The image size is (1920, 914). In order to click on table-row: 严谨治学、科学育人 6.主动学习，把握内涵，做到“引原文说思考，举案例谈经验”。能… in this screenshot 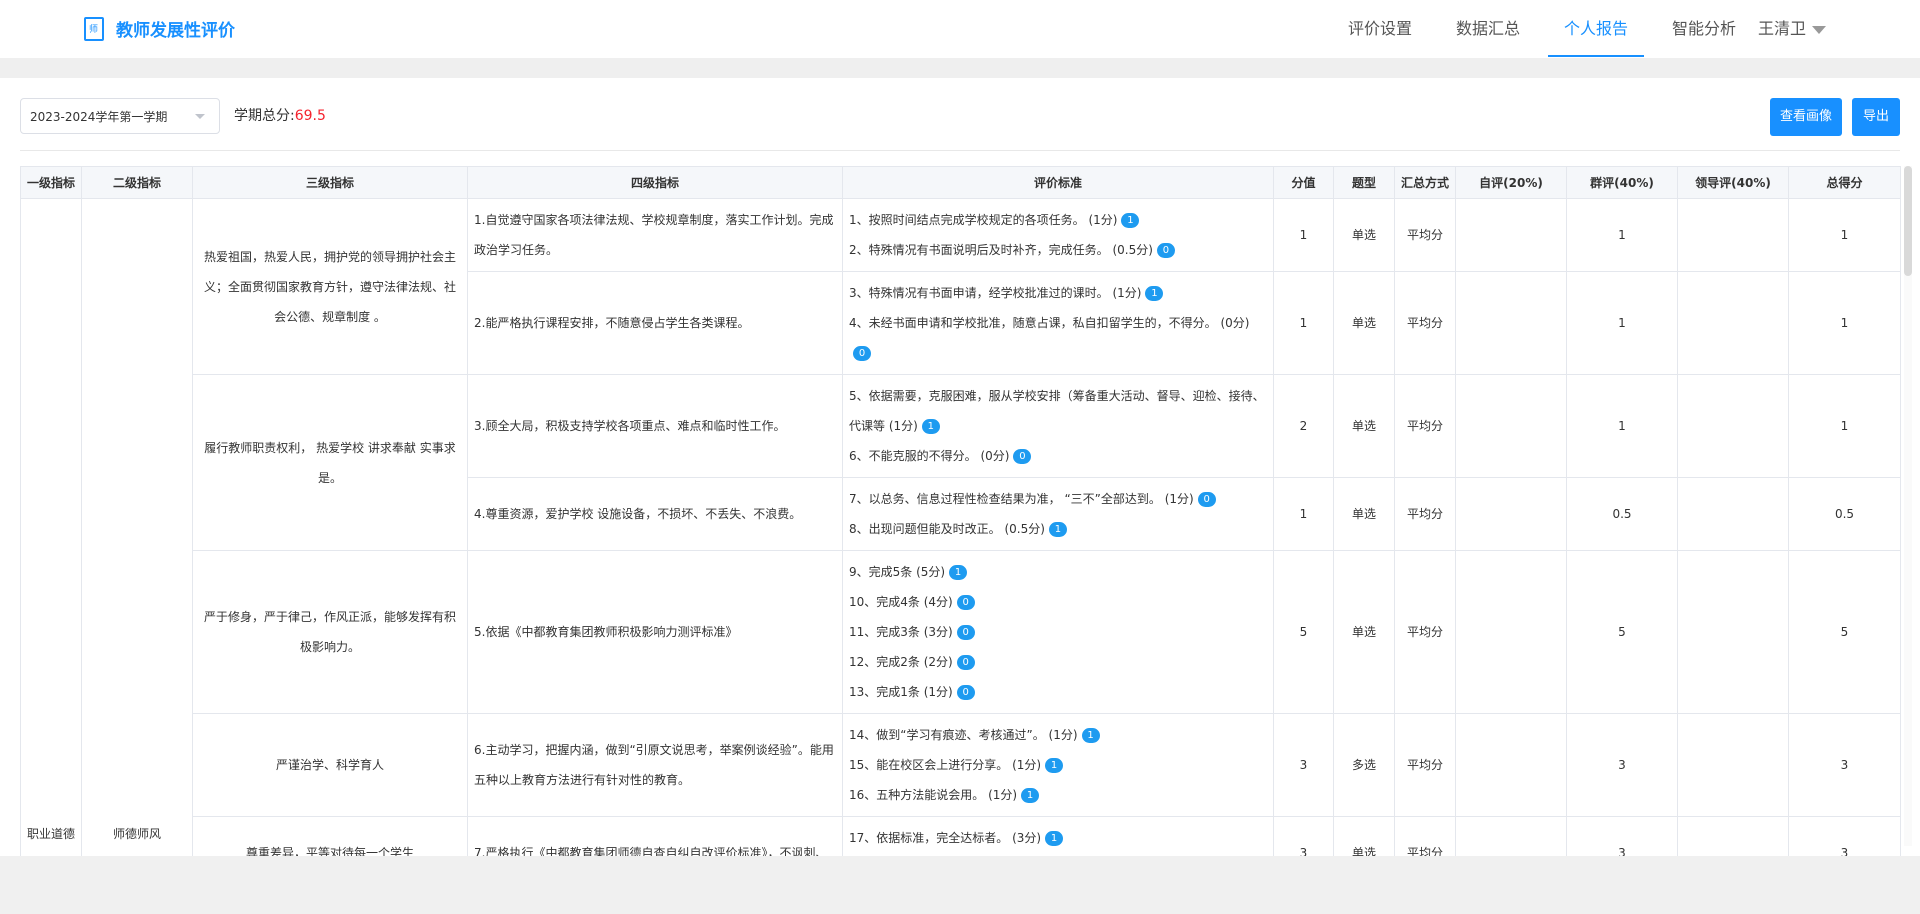, I will do `click(961, 765)`.